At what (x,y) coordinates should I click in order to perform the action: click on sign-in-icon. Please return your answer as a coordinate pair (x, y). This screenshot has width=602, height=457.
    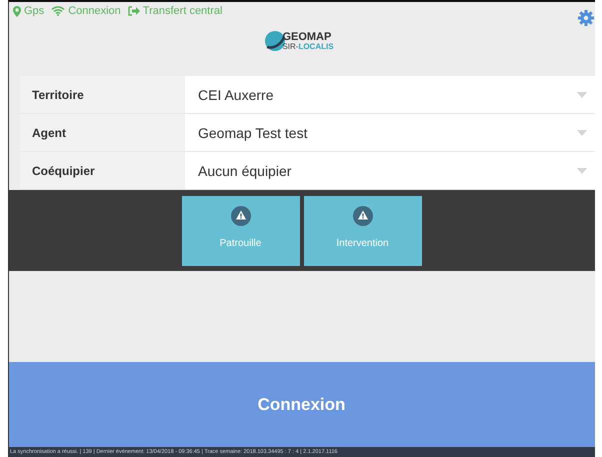
    Looking at the image, I should click on (134, 11).